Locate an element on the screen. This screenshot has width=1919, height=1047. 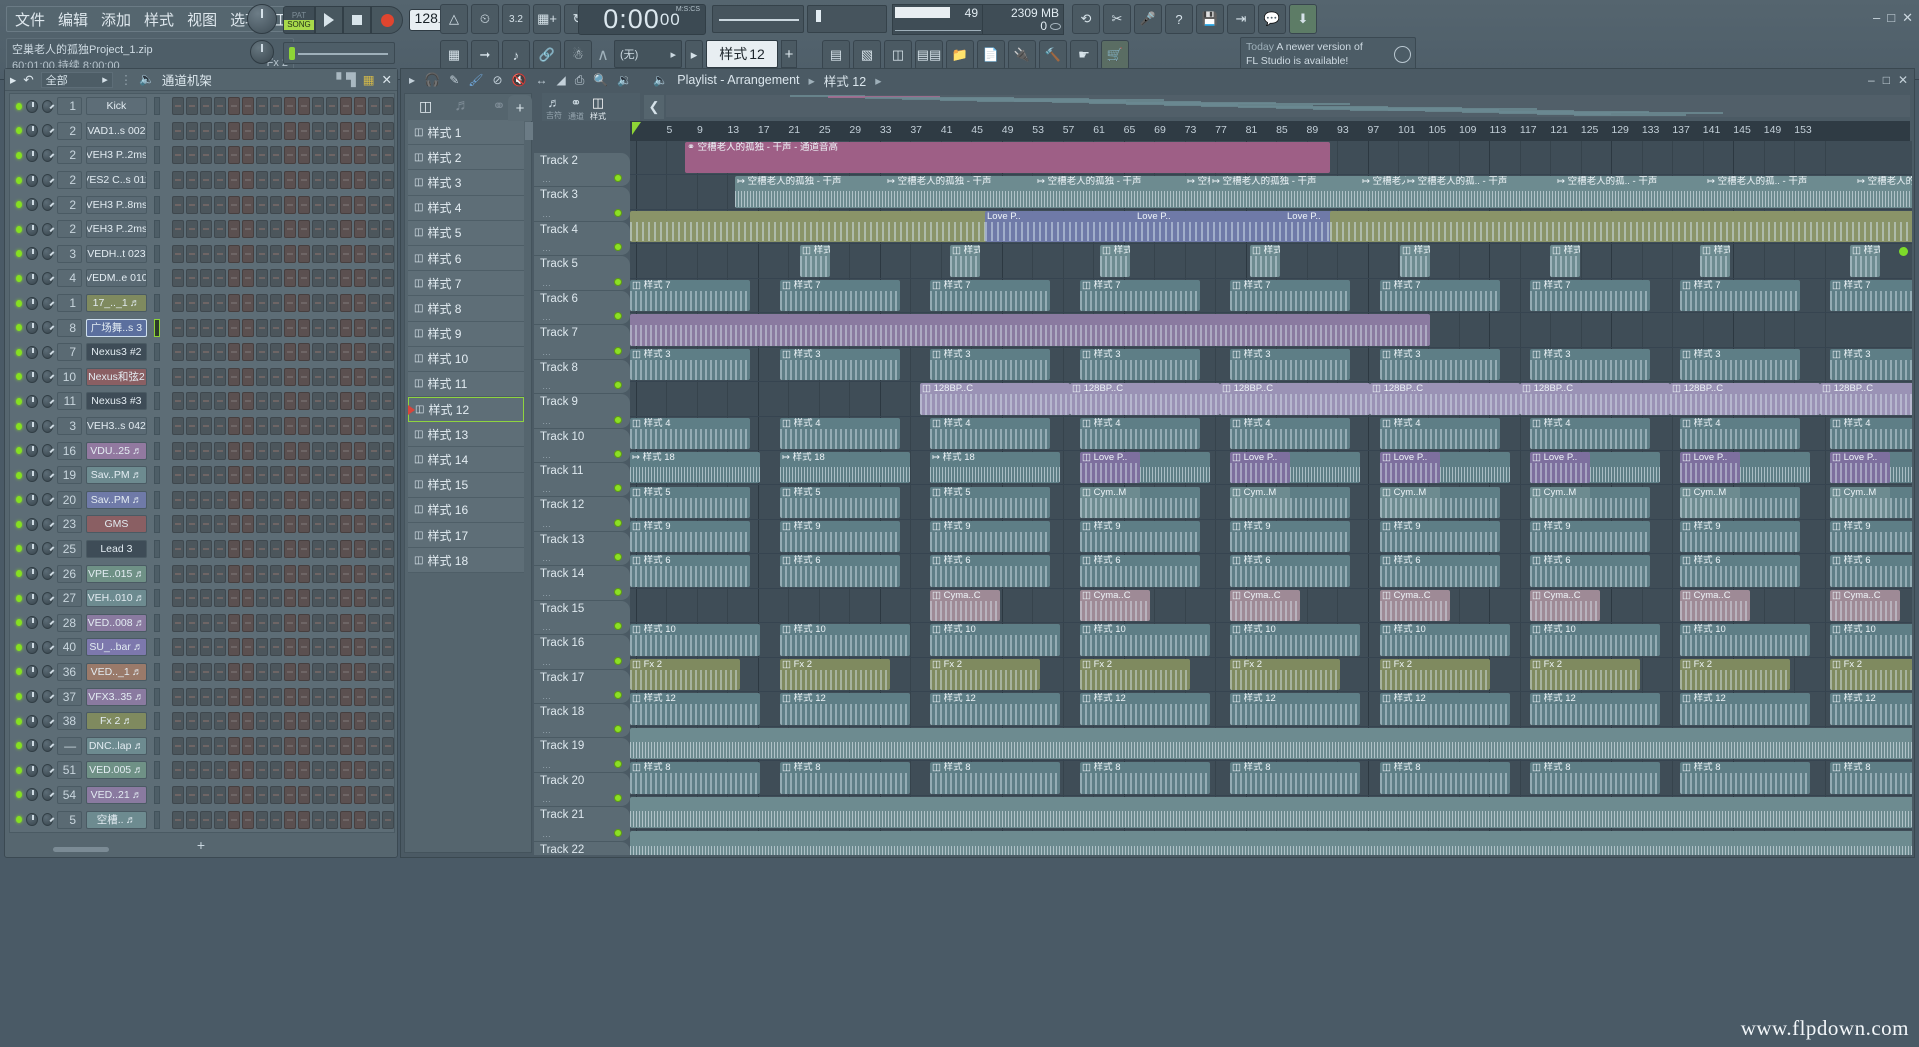
chat-icon: 💬 is located at coordinates (1272, 19).